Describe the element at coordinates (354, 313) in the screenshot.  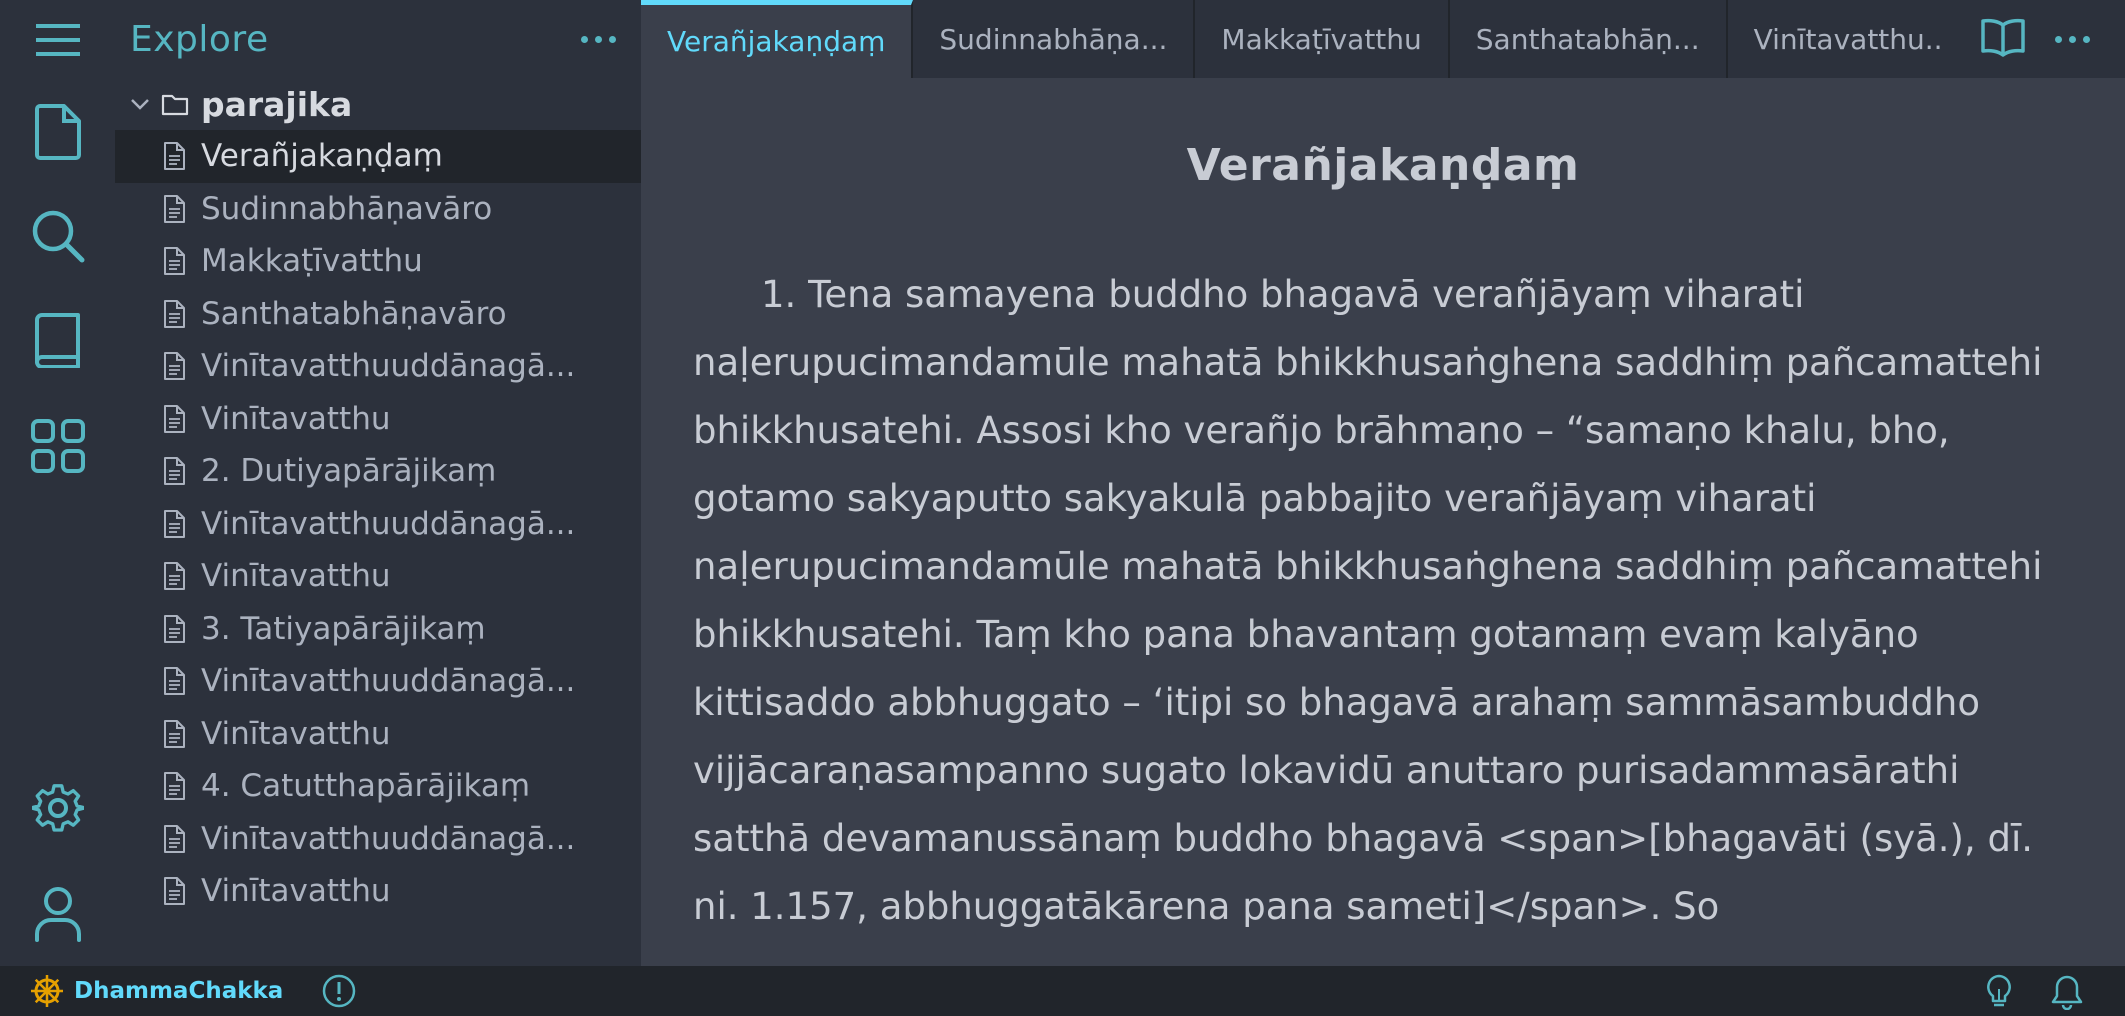
I see `file-label: Santhatabhāṇavāro` at that location.